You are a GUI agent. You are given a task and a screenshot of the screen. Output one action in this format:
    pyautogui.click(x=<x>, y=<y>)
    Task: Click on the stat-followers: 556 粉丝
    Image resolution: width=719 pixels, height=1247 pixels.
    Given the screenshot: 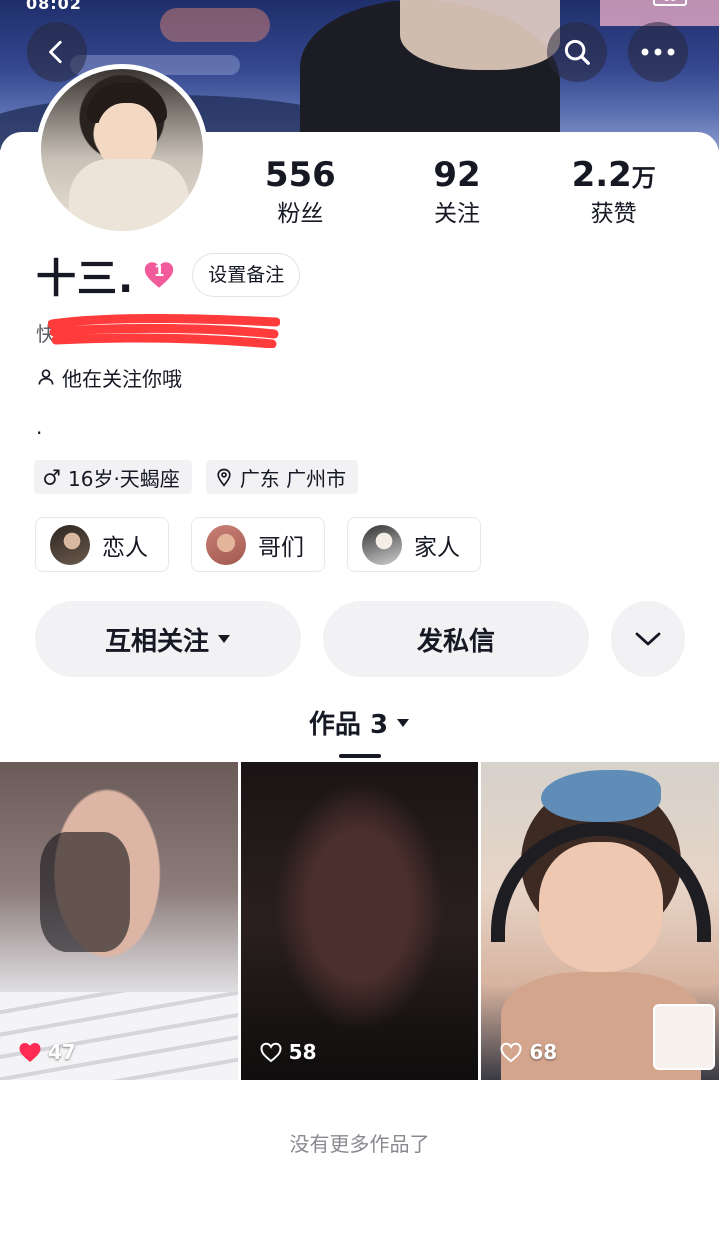 What is the action you would take?
    pyautogui.click(x=300, y=194)
    